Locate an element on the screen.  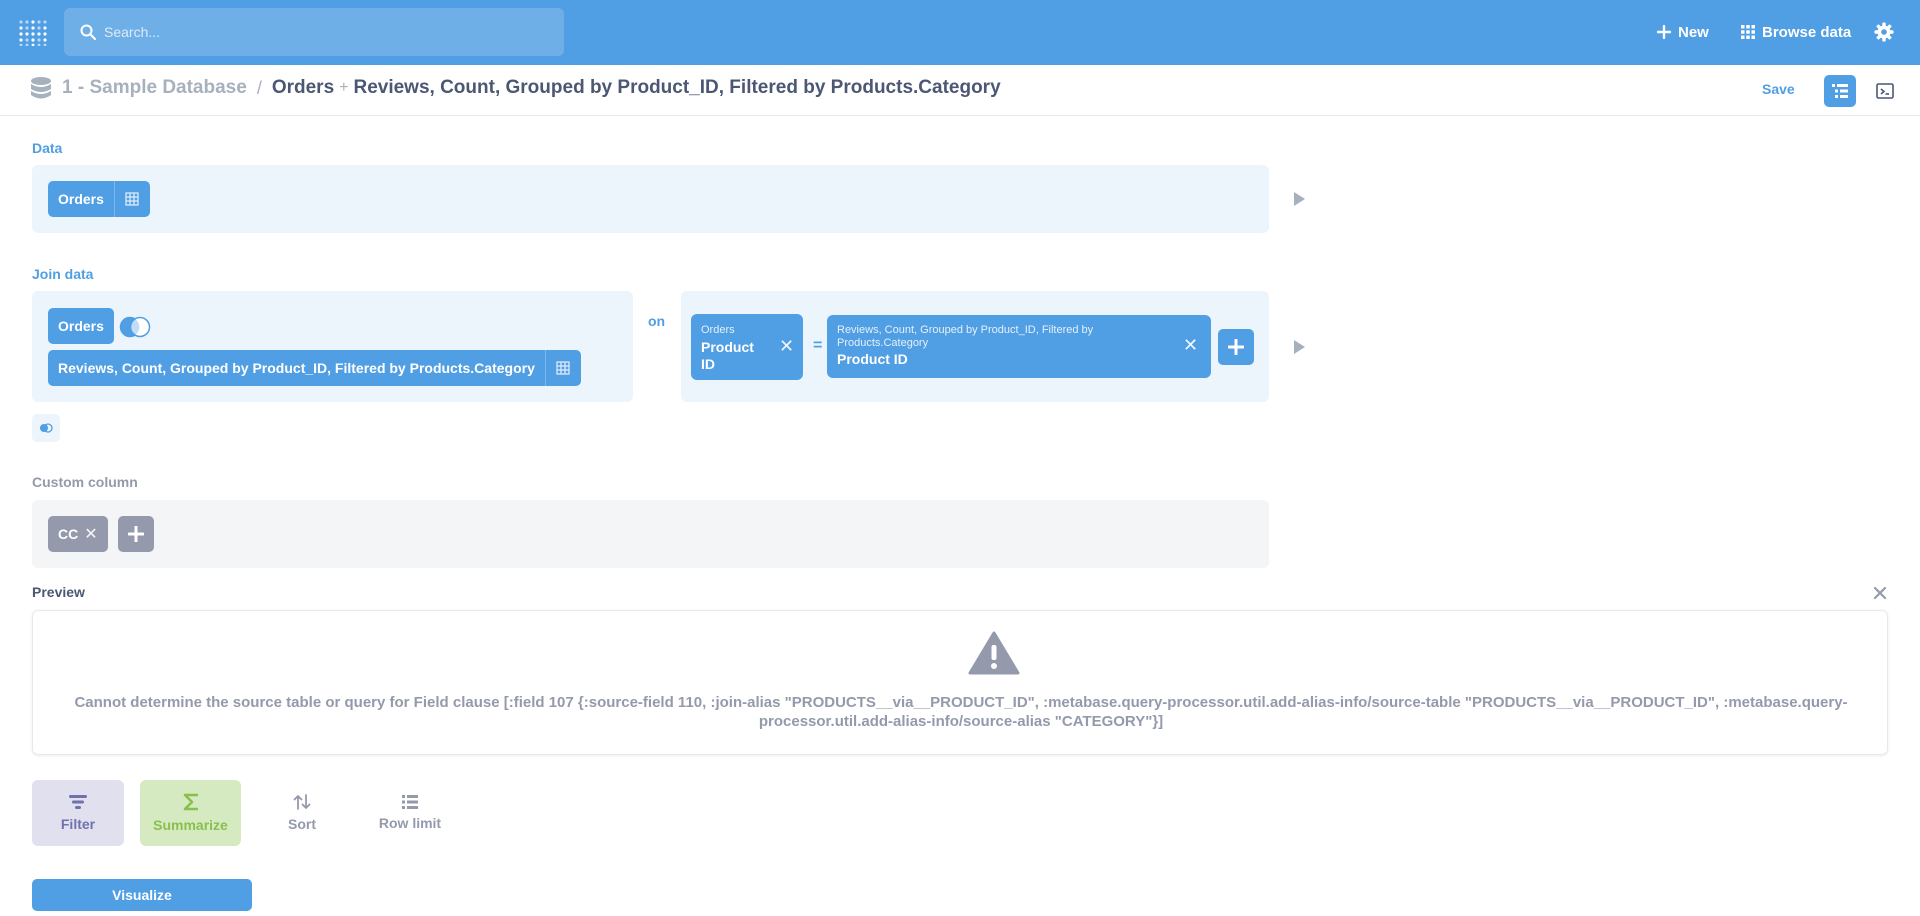
new-button: New is located at coordinates (1683, 32).